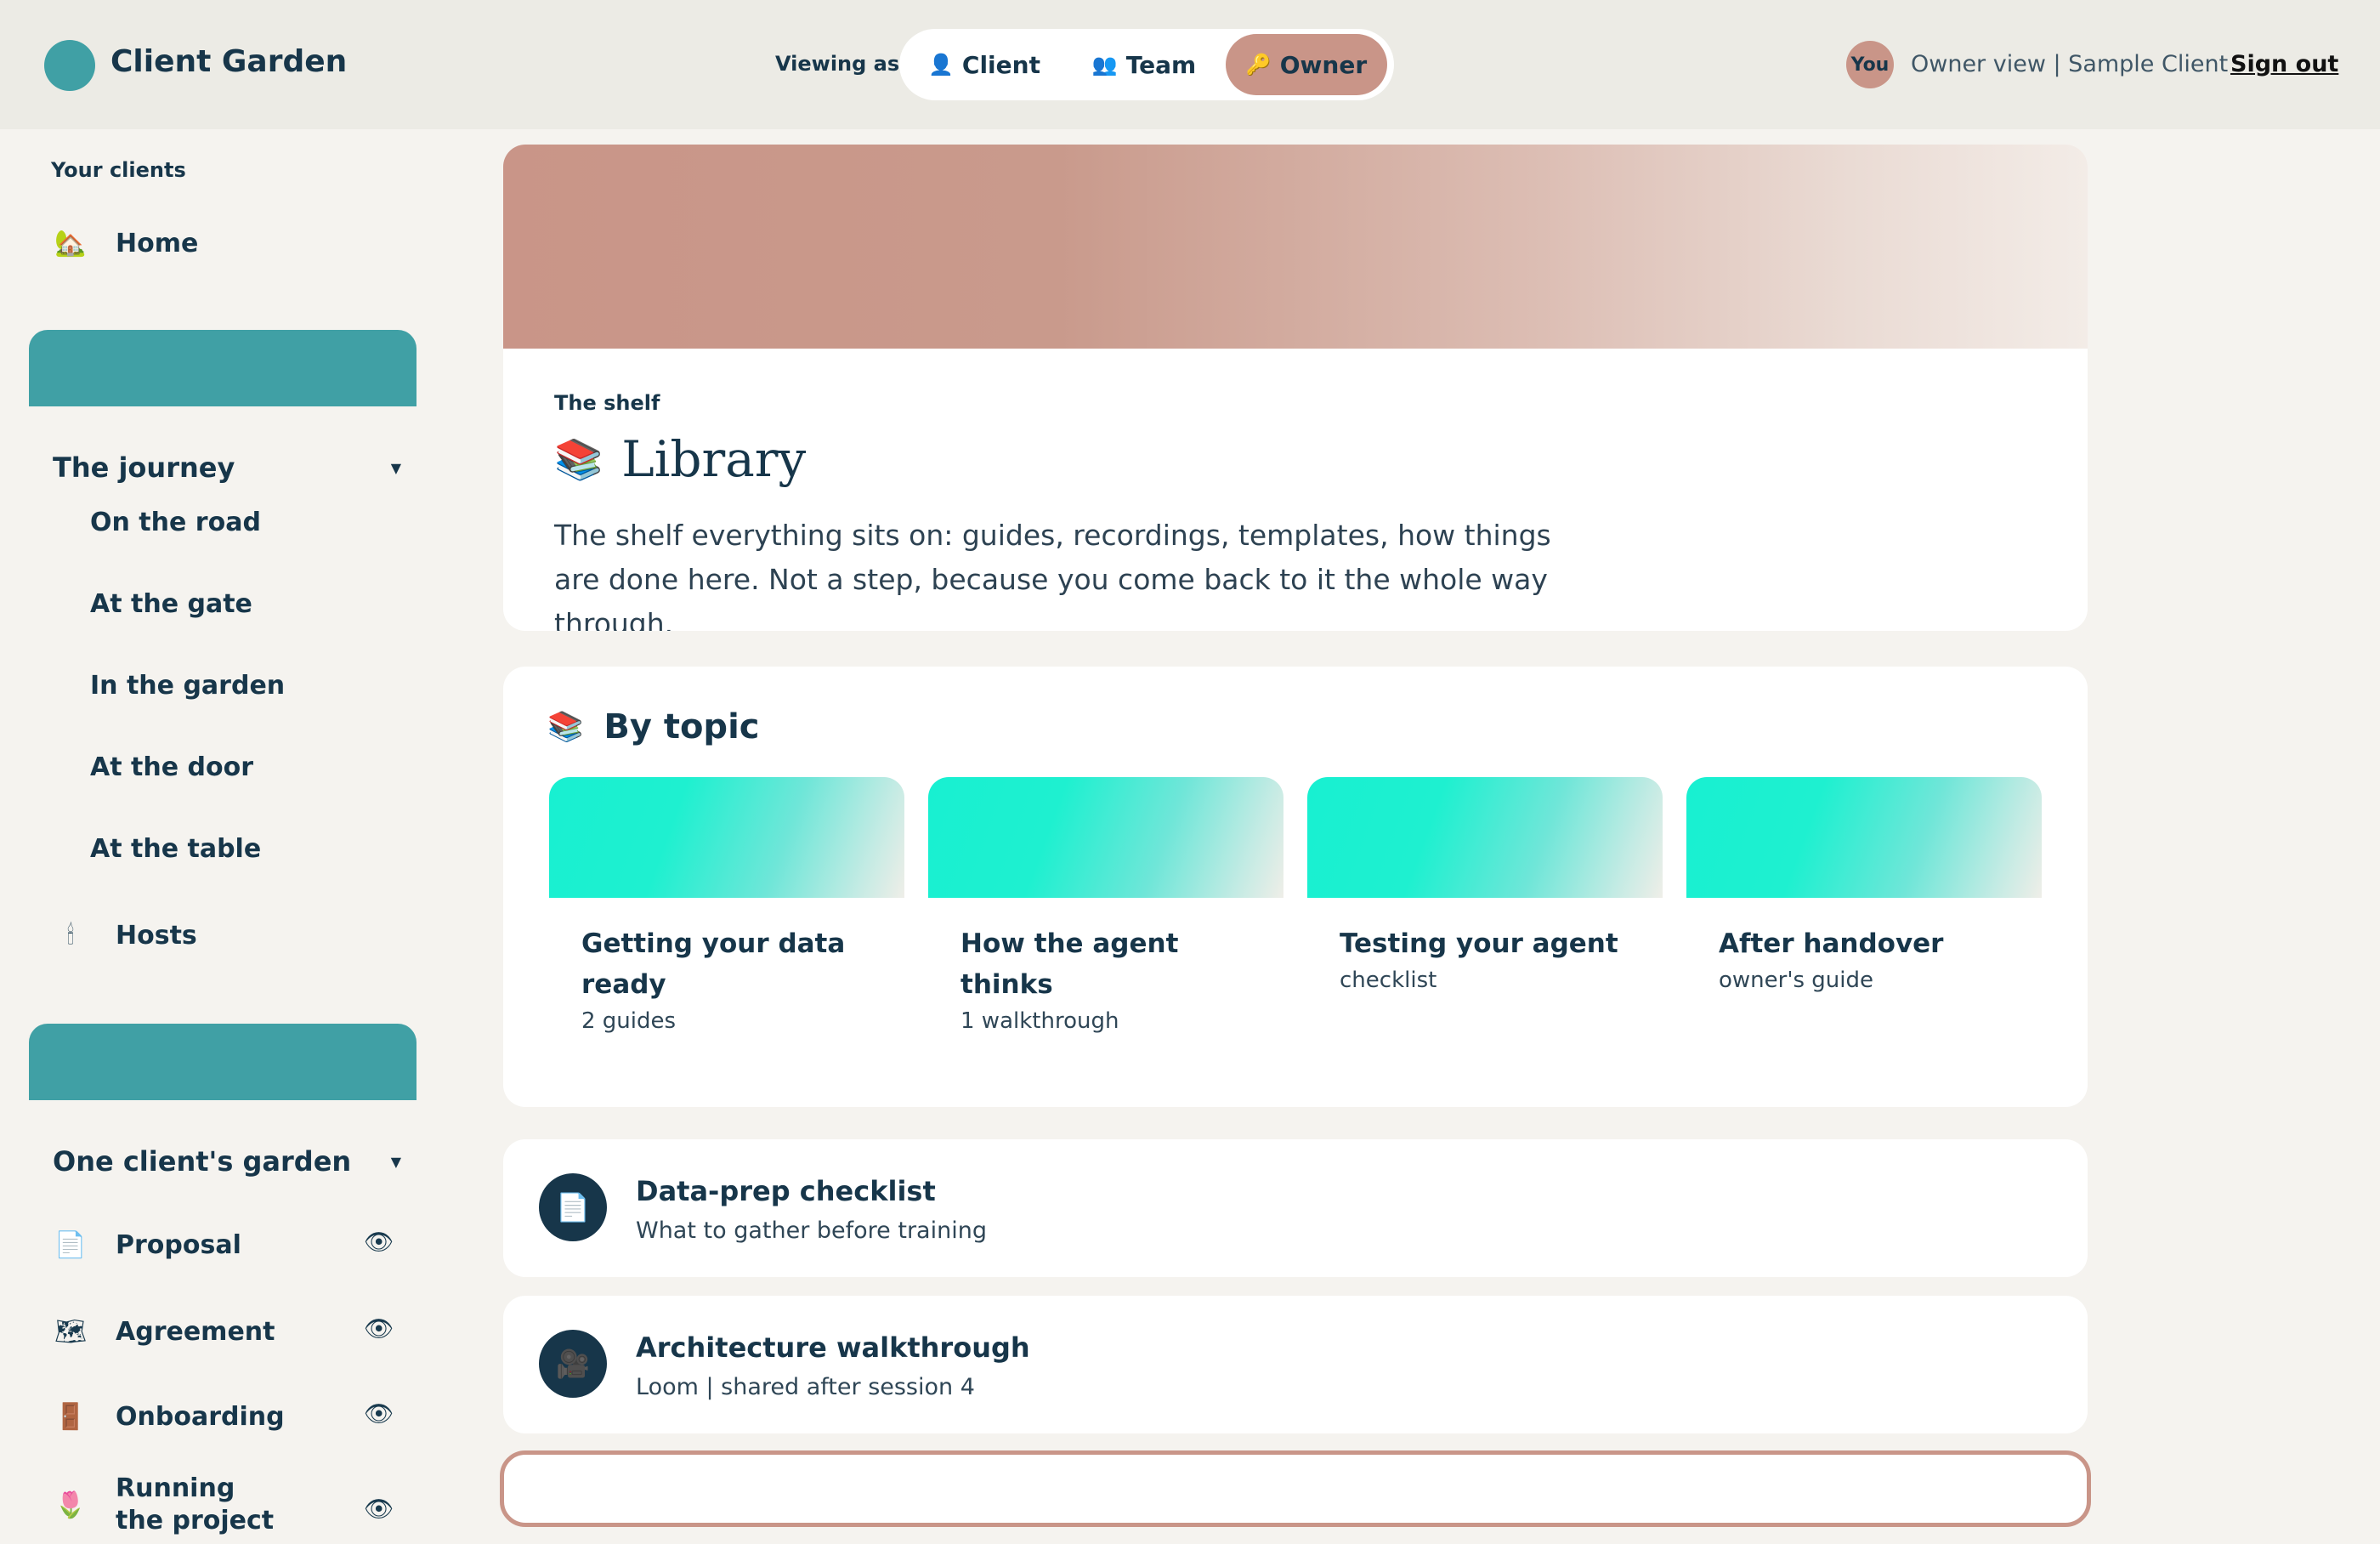 This screenshot has width=2380, height=1544. Describe the element at coordinates (70, 935) in the screenshot. I see `candle-icon: 🕯` at that location.